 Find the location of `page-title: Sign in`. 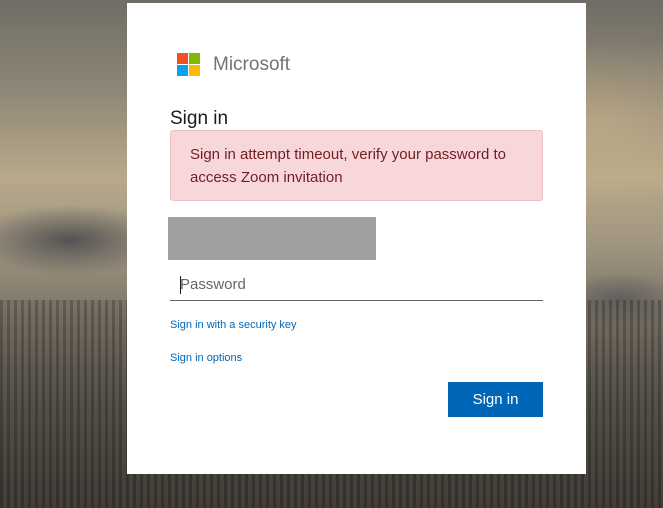

page-title: Sign in is located at coordinates (199, 118).